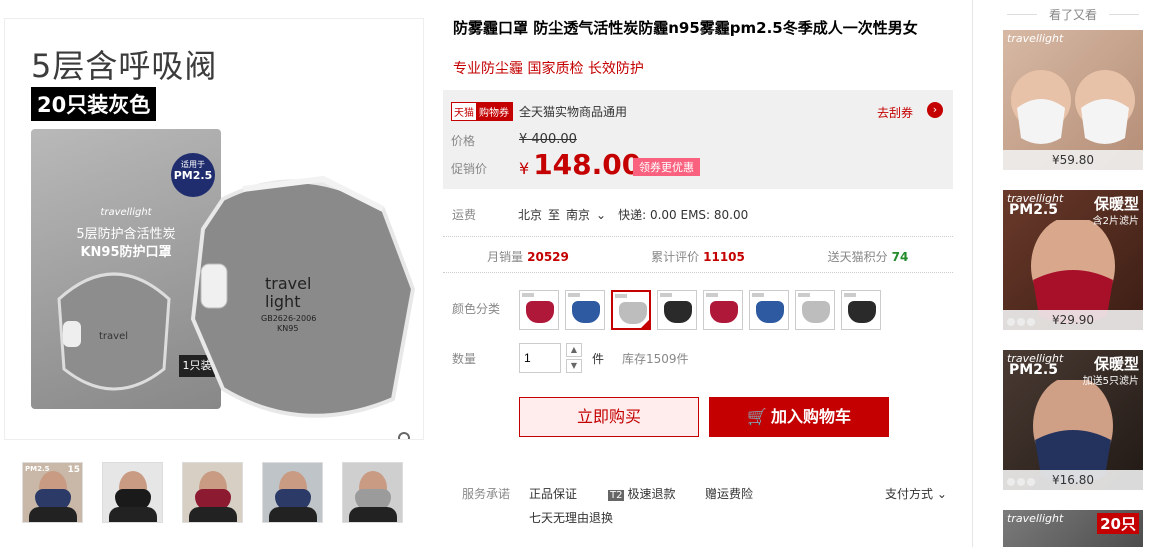 The width and height of the screenshot is (1174, 547). What do you see at coordinates (1073, 480) in the screenshot?
I see `rail-price: ¥16.80` at bounding box center [1073, 480].